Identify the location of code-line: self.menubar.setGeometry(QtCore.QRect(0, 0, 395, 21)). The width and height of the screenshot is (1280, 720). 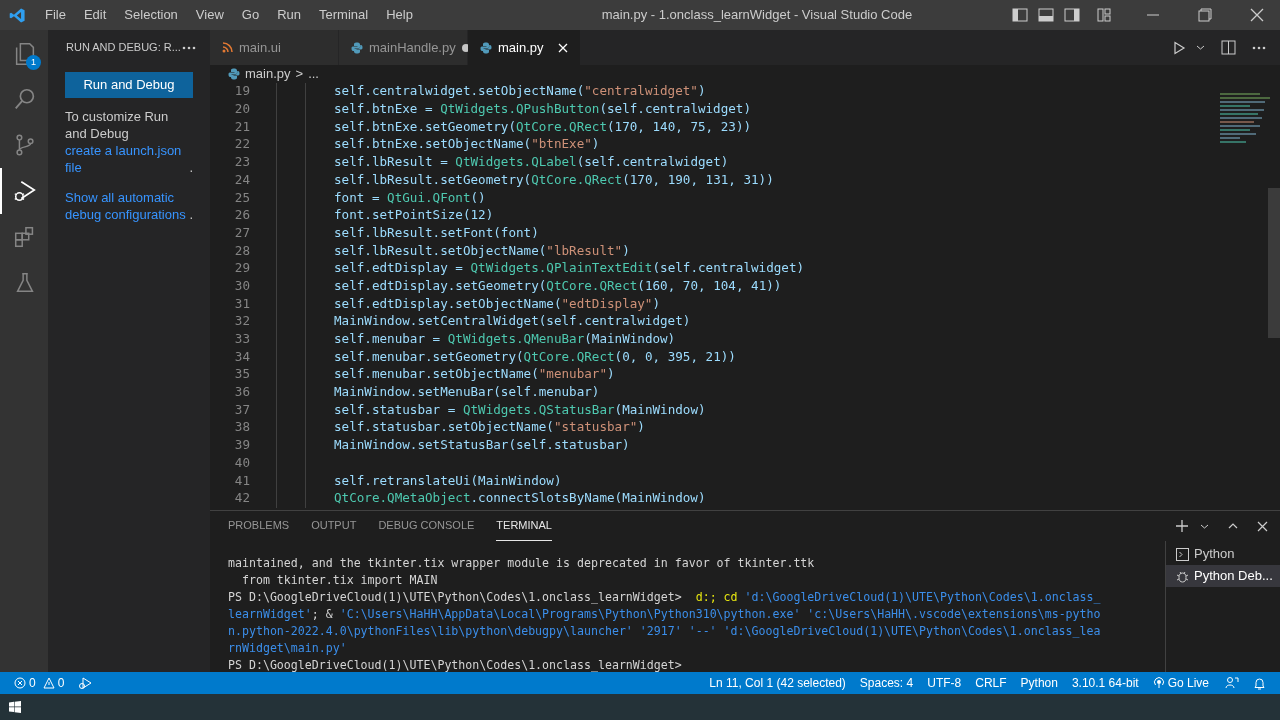
(535, 356).